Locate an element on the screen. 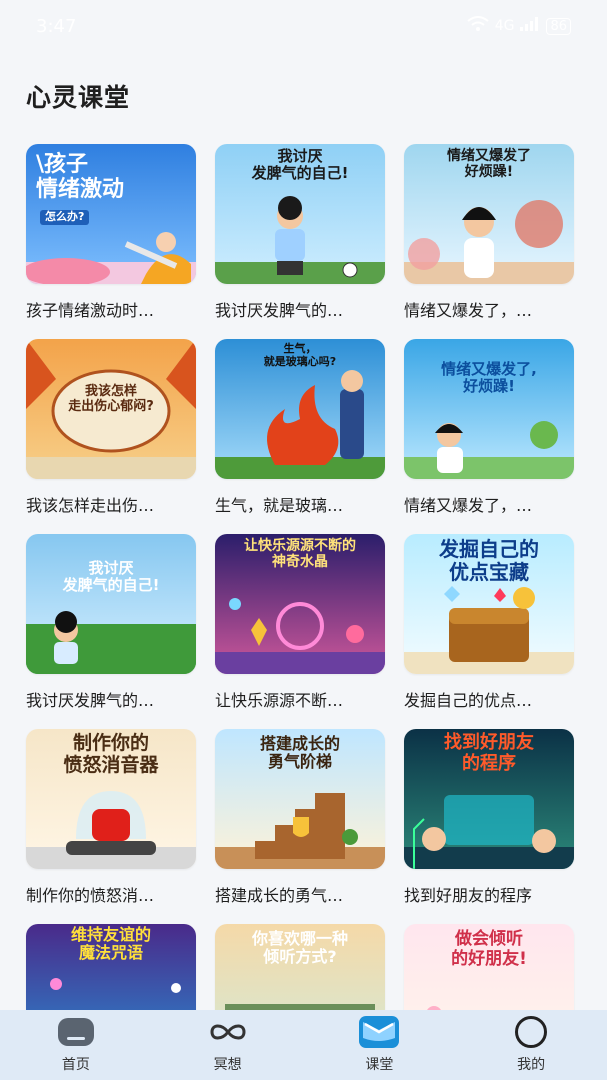 The image size is (607, 1080). battery-icon: 86 is located at coordinates (558, 26).